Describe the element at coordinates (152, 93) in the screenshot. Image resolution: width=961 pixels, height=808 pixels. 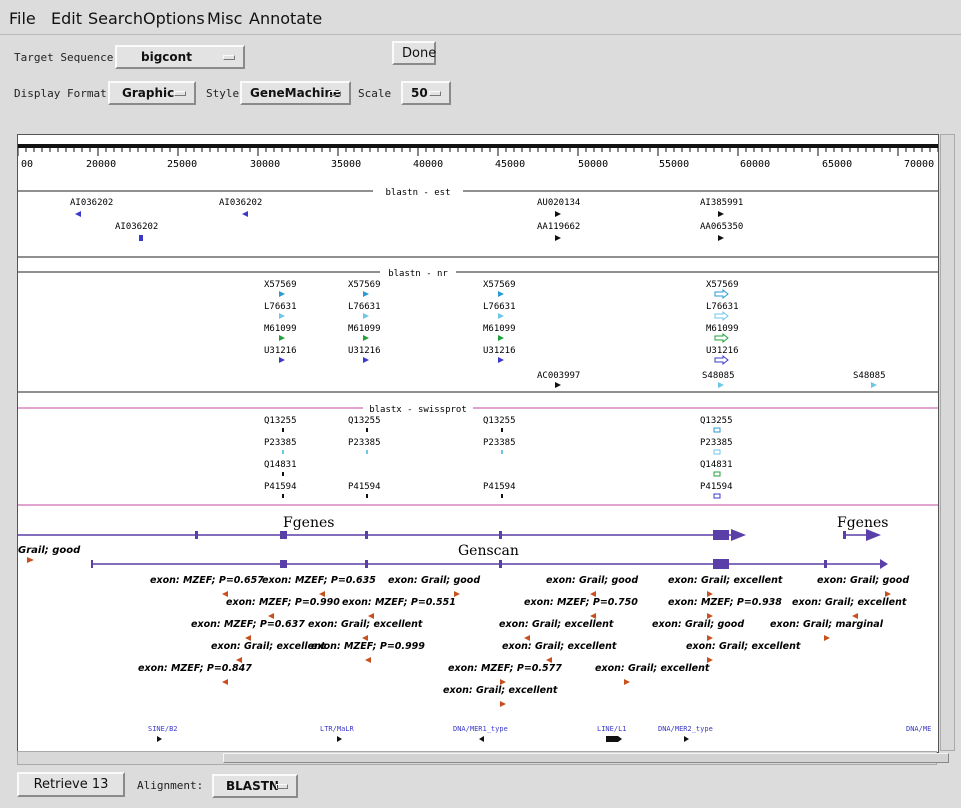
I see `display-format-select: Graphic` at that location.